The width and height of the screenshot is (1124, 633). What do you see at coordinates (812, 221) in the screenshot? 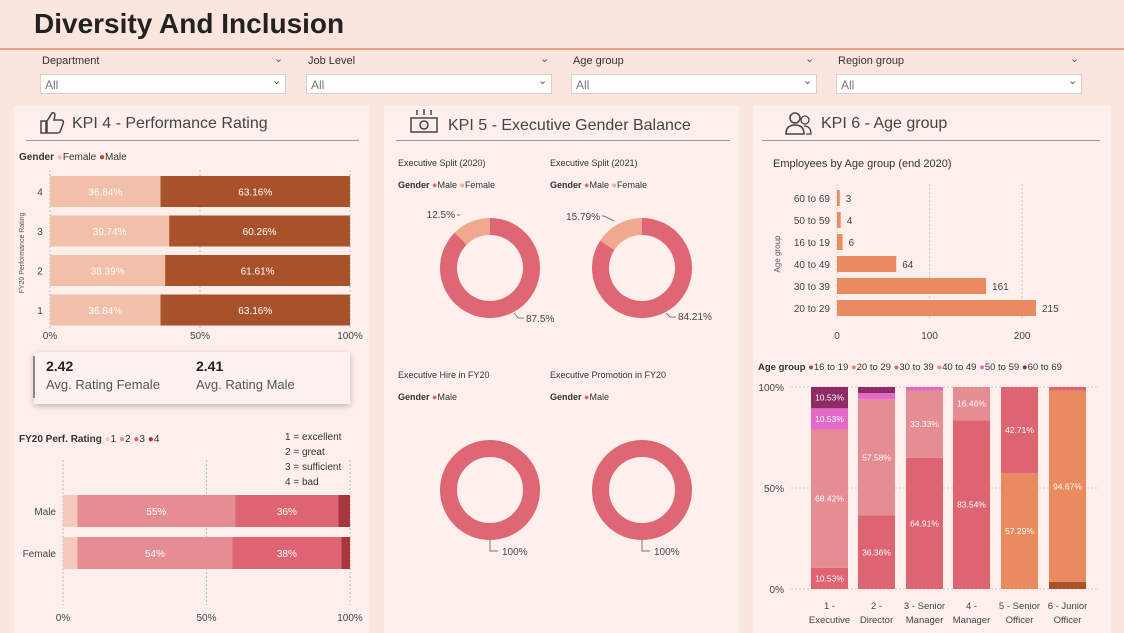
I see `y-tick-label: 50 to 59` at bounding box center [812, 221].